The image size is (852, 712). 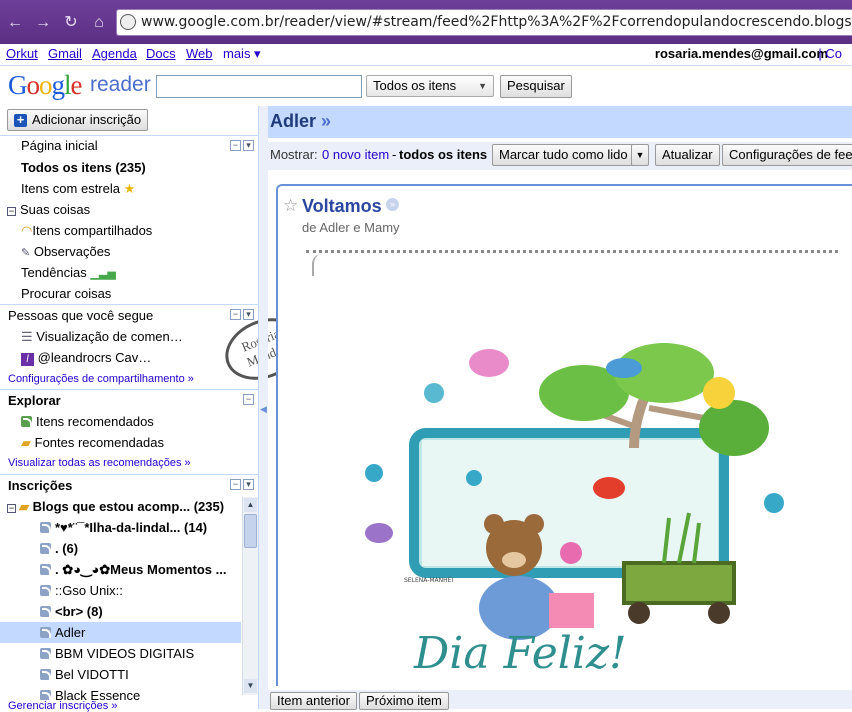 I want to click on sharing-settings-link: Configurações de compartilhamento », so click(x=101, y=379).